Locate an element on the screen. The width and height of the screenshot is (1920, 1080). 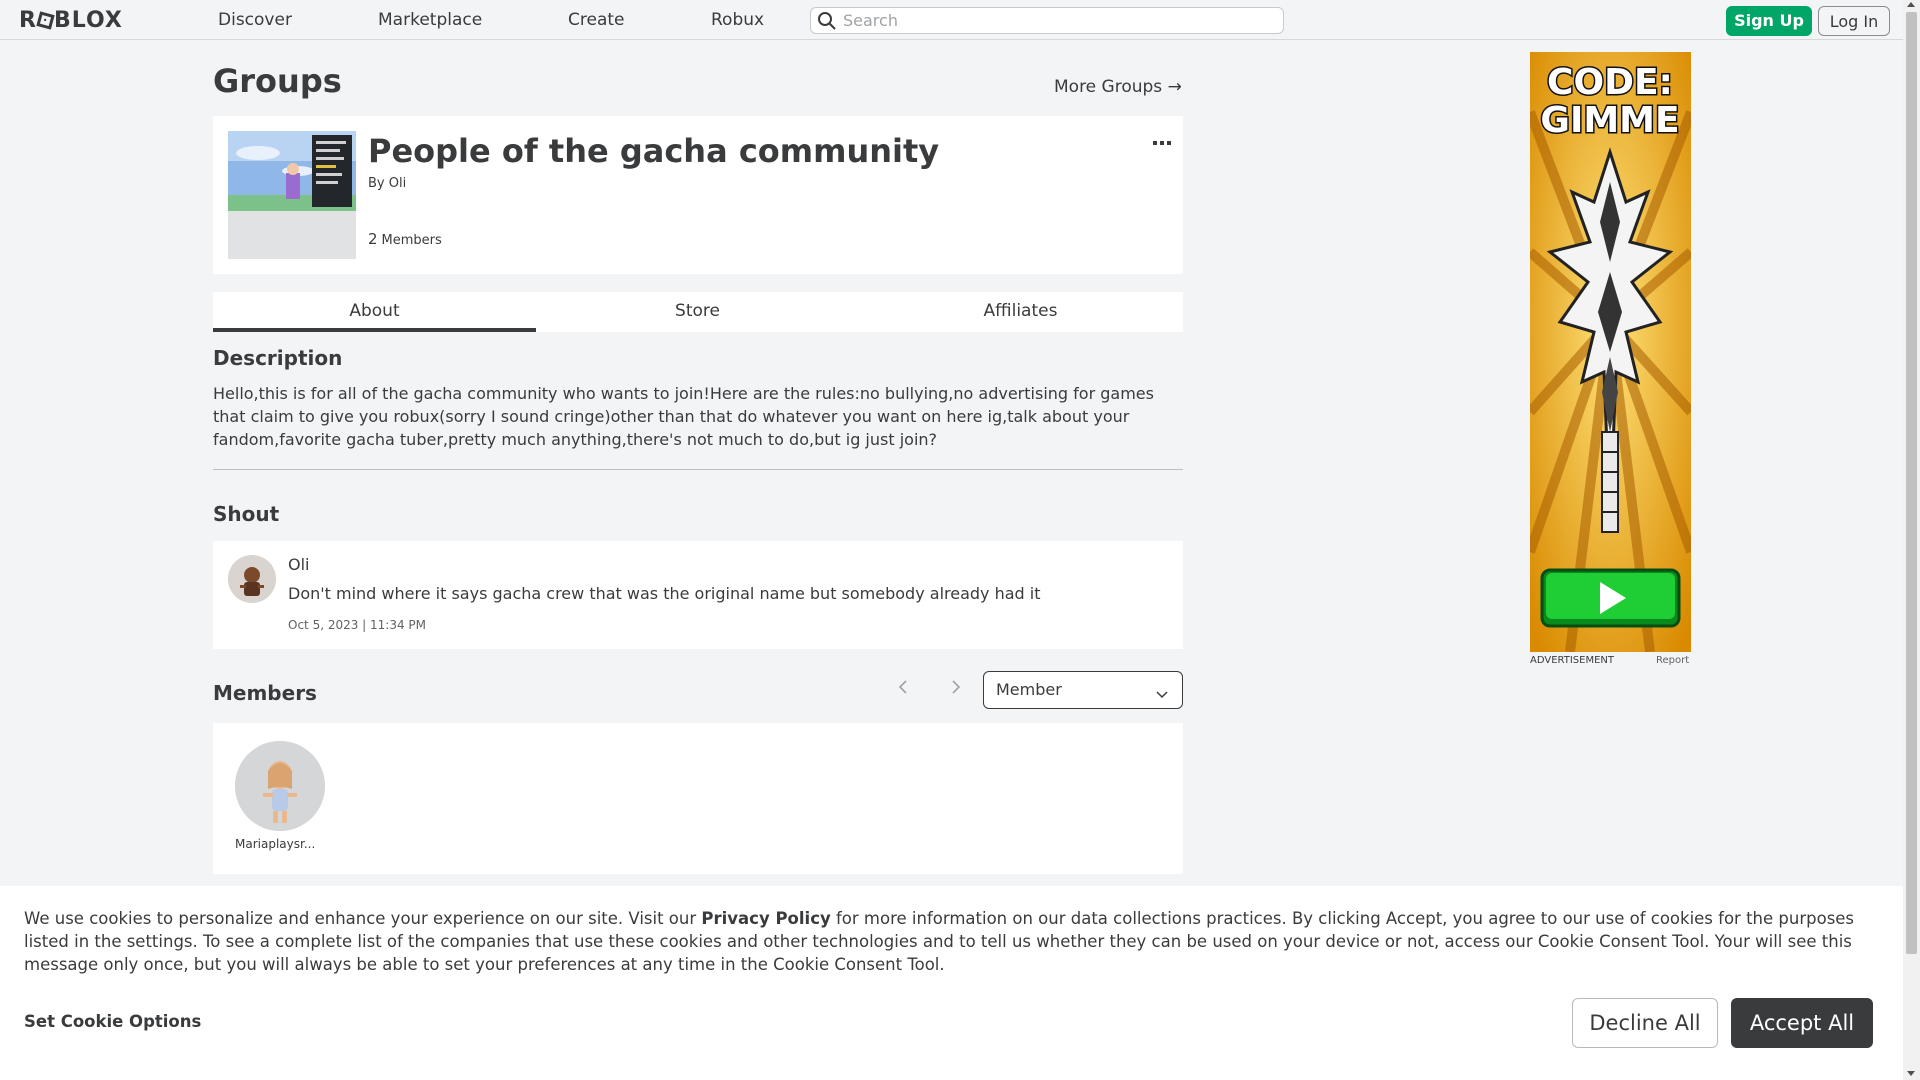
accept-all-button: Accept All is located at coordinates (1802, 1023).